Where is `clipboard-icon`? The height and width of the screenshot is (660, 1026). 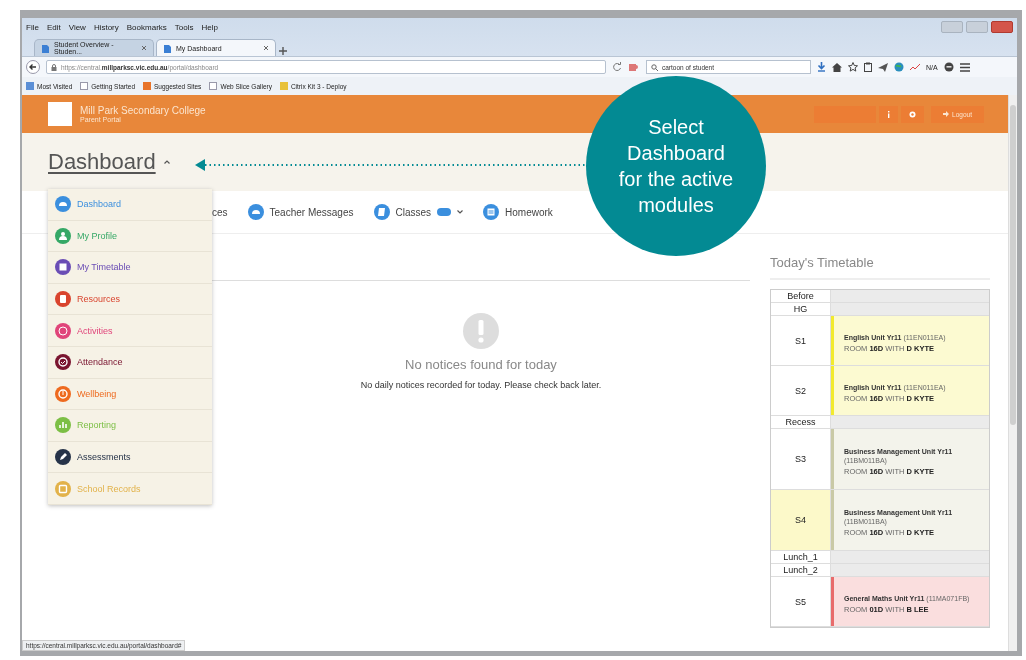 clipboard-icon is located at coordinates (868, 67).